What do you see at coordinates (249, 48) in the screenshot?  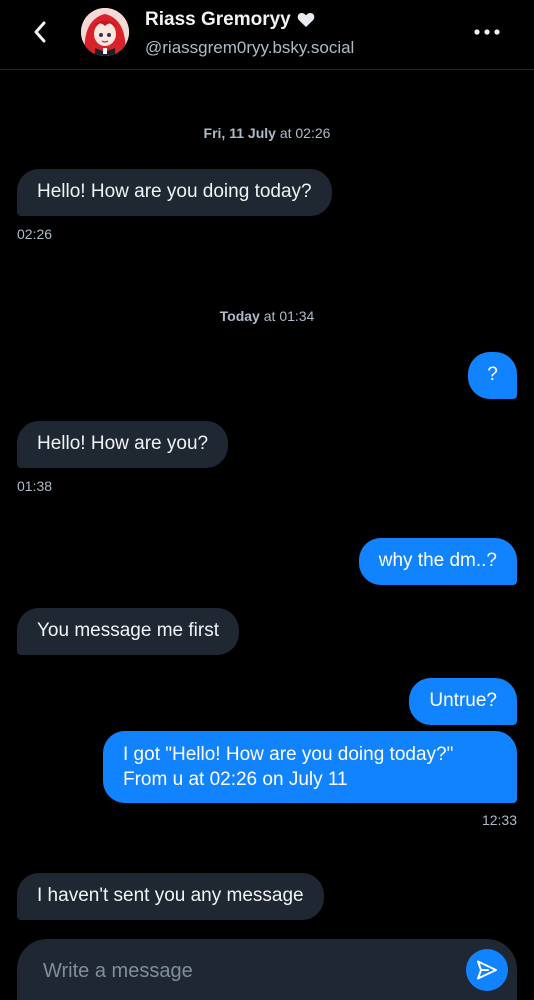 I see `profile-handle: @riassgrem0ryy.bsky.social` at bounding box center [249, 48].